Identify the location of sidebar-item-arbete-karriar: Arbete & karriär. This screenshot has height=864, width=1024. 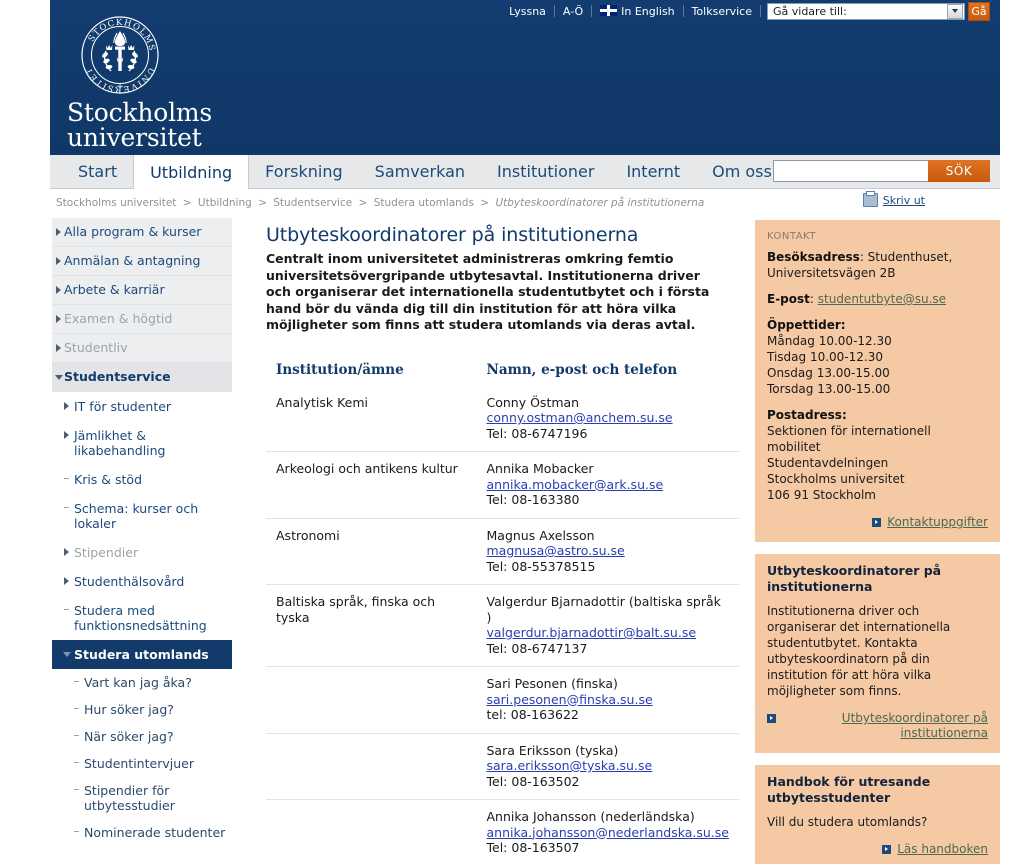
(142, 290).